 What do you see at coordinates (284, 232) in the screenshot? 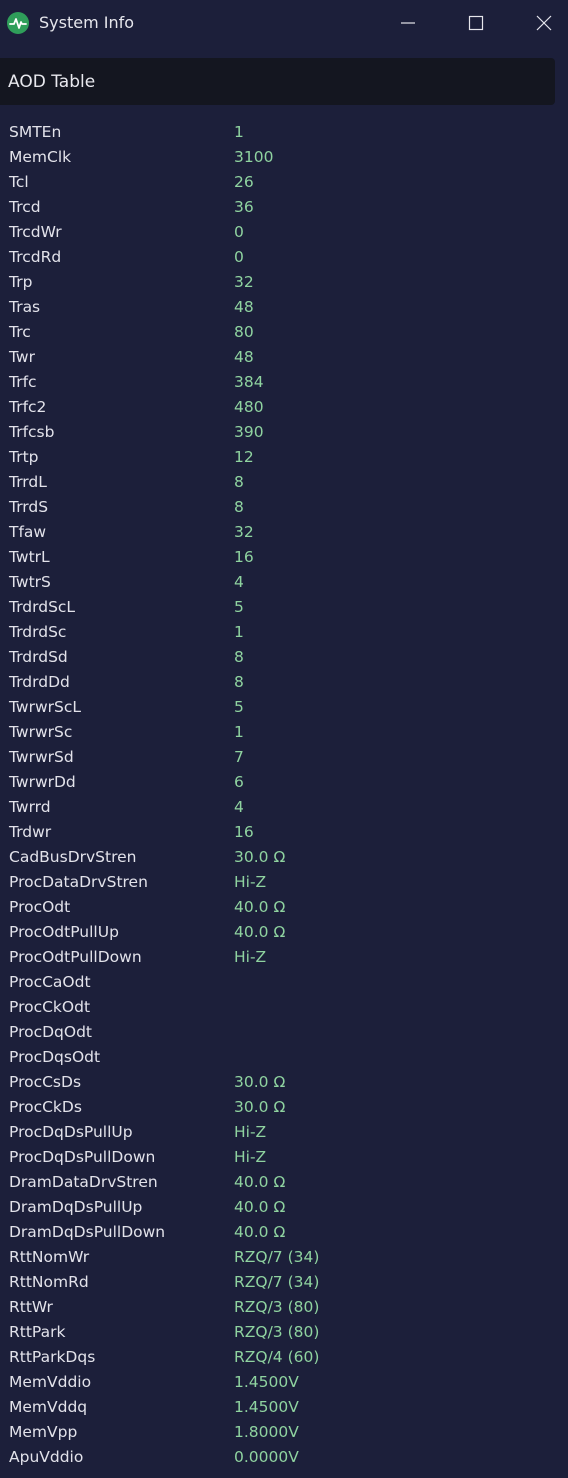
I see `table-row: TrcdWr 0` at bounding box center [284, 232].